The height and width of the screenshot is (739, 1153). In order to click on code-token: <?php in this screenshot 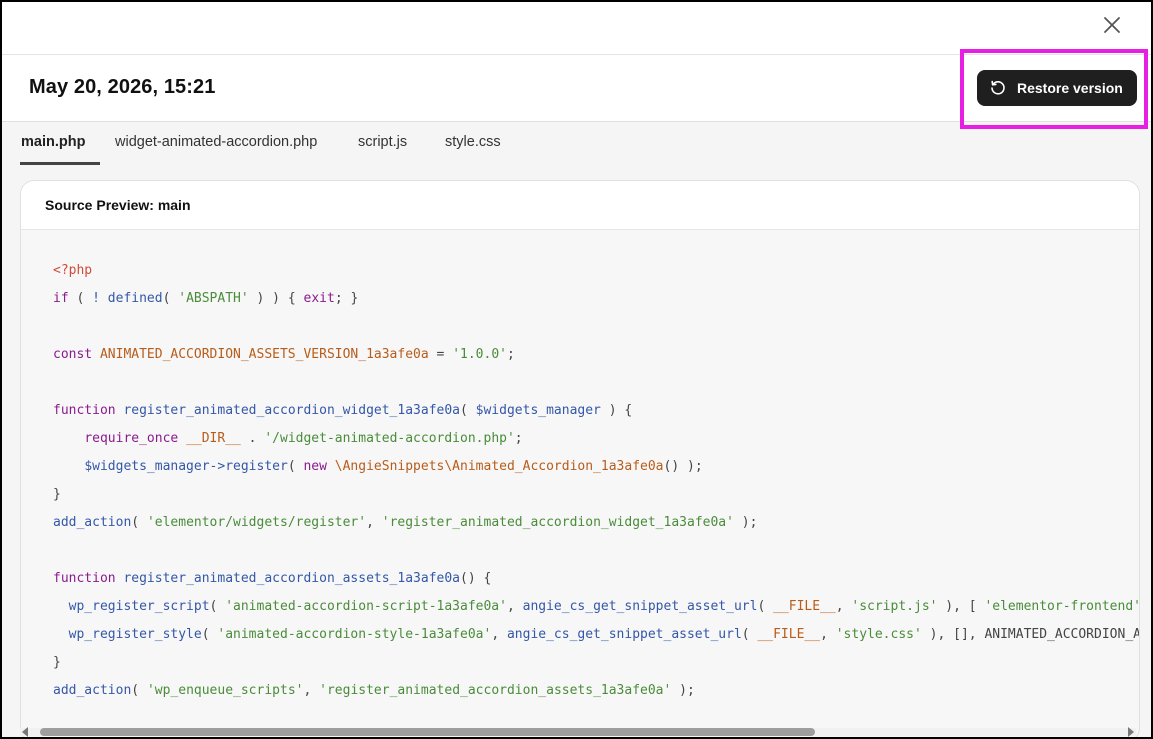, I will do `click(73, 270)`.